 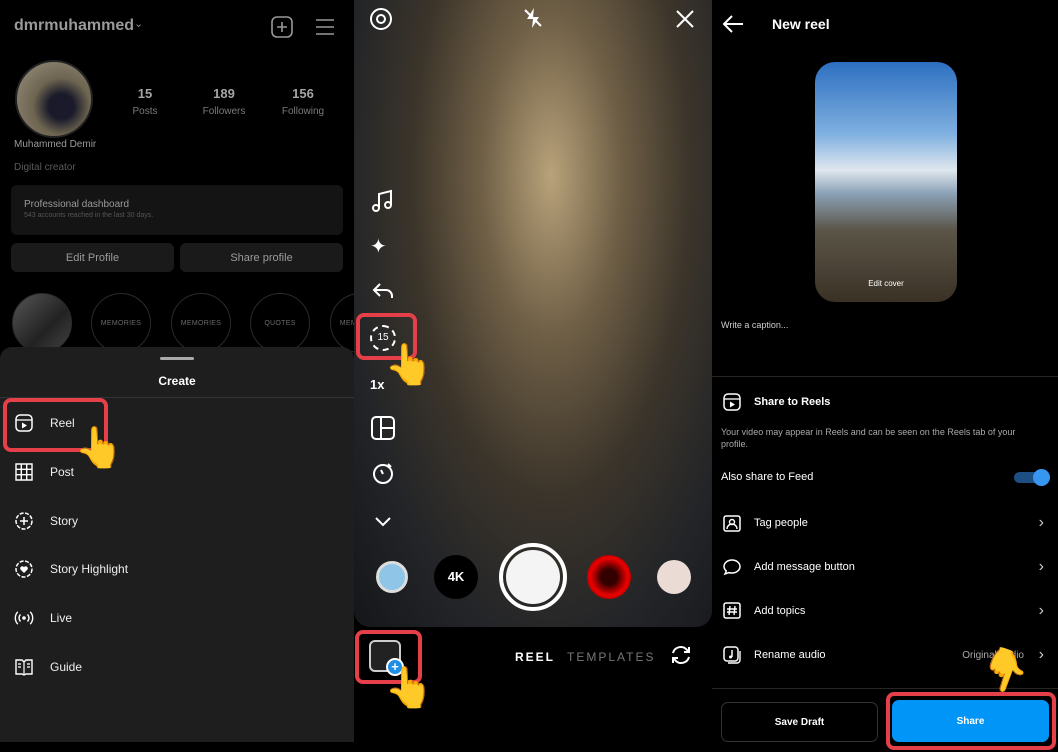 I want to click on username: dmrmuhammed, so click(x=74, y=26).